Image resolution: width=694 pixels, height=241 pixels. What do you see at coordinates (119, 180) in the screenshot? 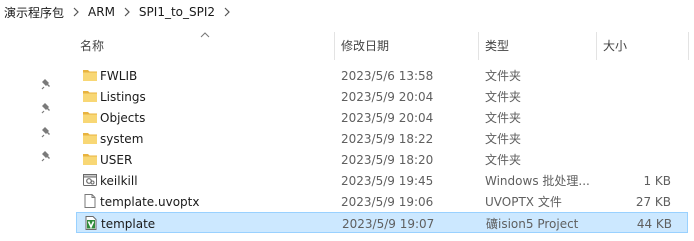
I see `file-name: keilkill` at bounding box center [119, 180].